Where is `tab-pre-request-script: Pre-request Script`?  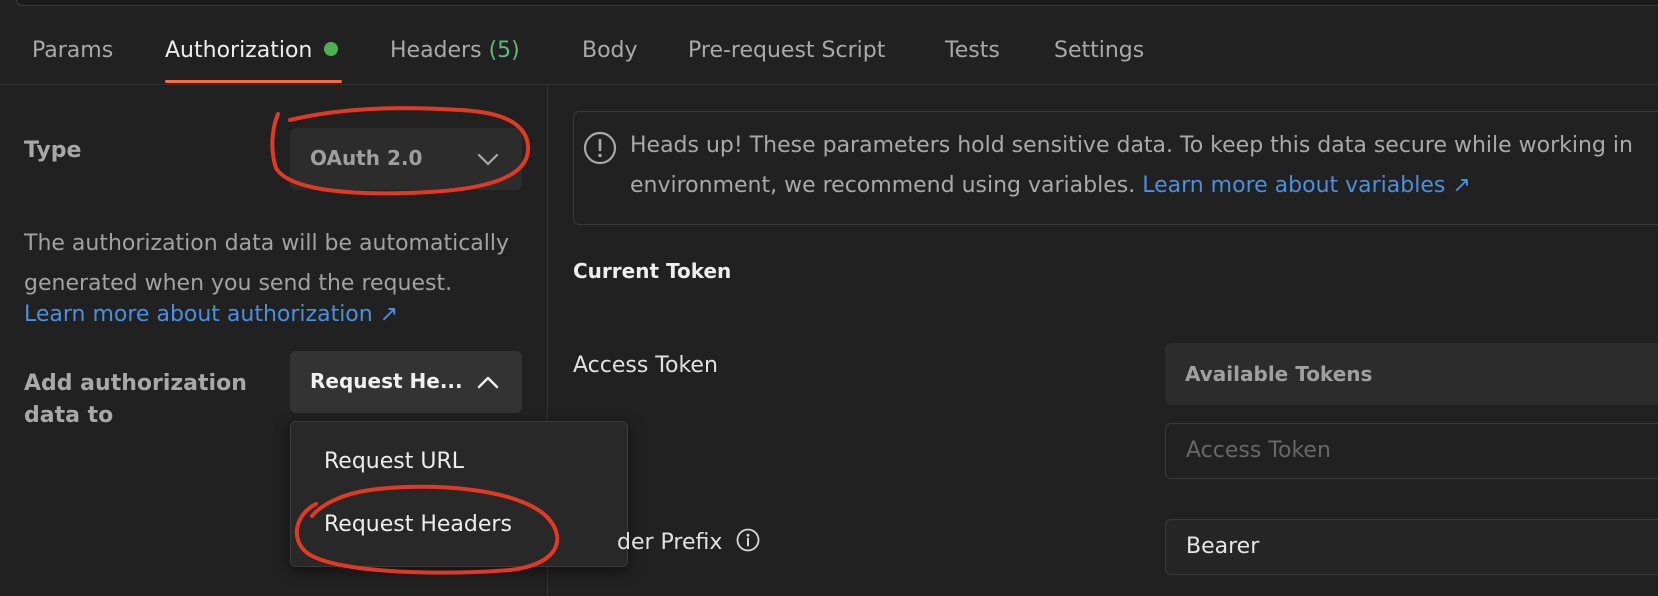
tab-pre-request-script: Pre-request Script is located at coordinates (786, 50).